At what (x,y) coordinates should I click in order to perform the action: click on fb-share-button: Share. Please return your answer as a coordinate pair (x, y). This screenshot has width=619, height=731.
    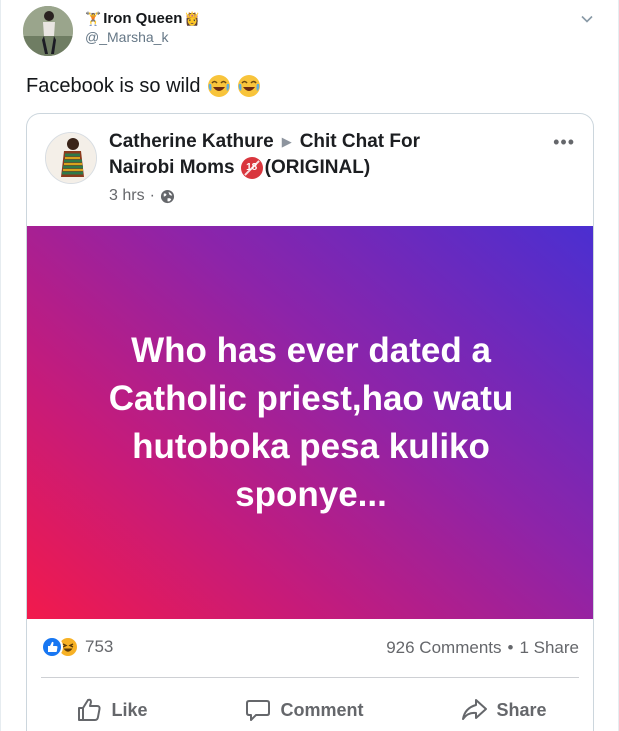
    Looking at the image, I should click on (503, 710).